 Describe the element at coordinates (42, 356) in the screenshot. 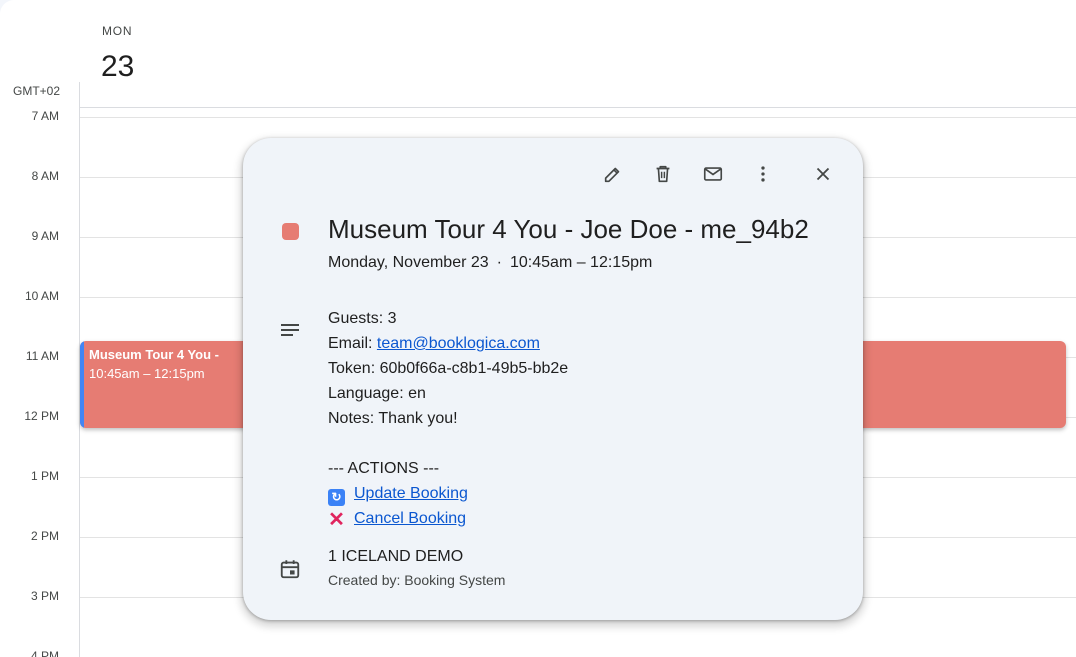

I see `hour-label: 11 AM` at that location.